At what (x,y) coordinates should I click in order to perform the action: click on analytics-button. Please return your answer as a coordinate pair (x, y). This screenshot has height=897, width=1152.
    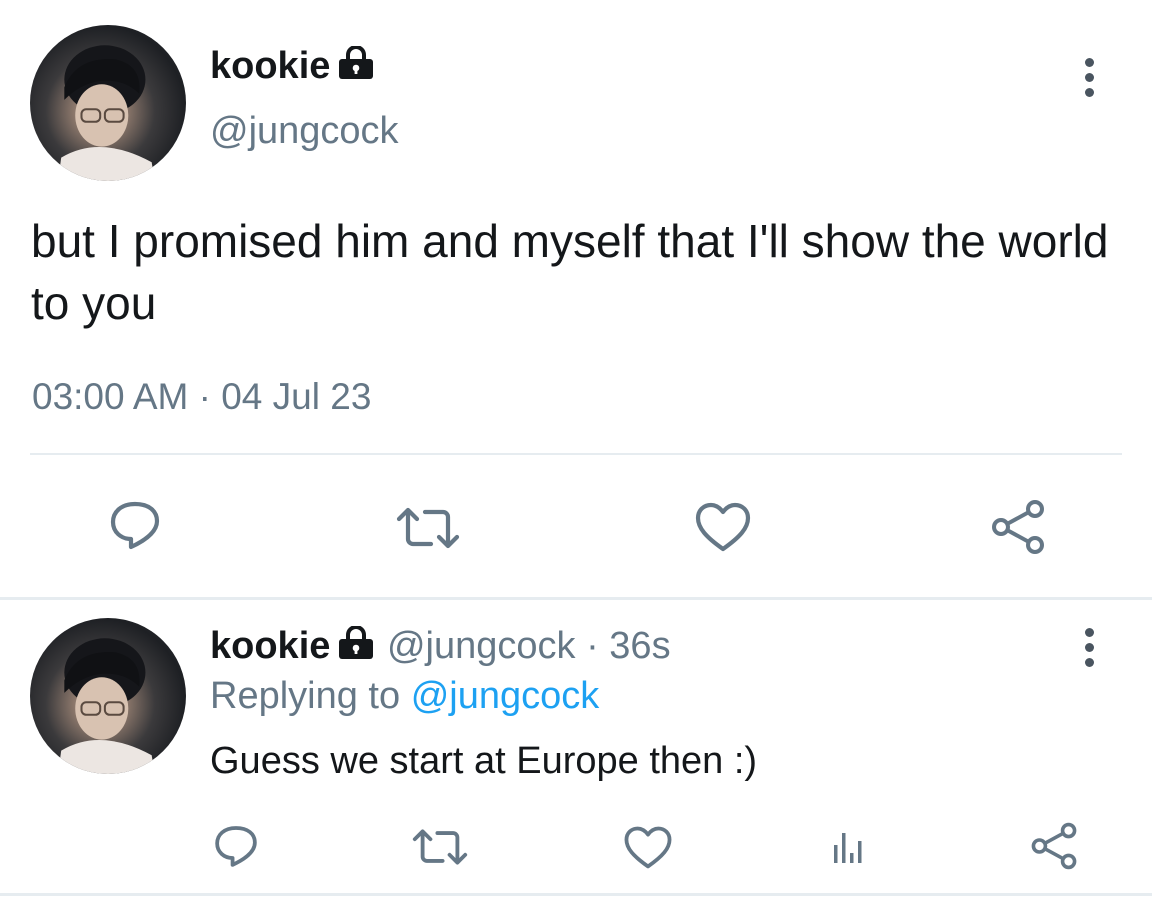
    Looking at the image, I should click on (848, 847).